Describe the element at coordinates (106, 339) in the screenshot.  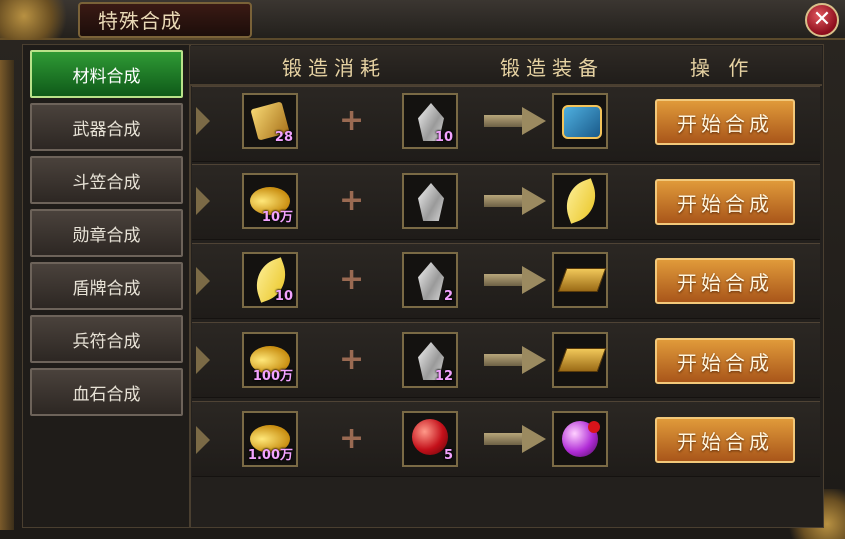
I see `tab-token-synthesis: 兵符合成` at that location.